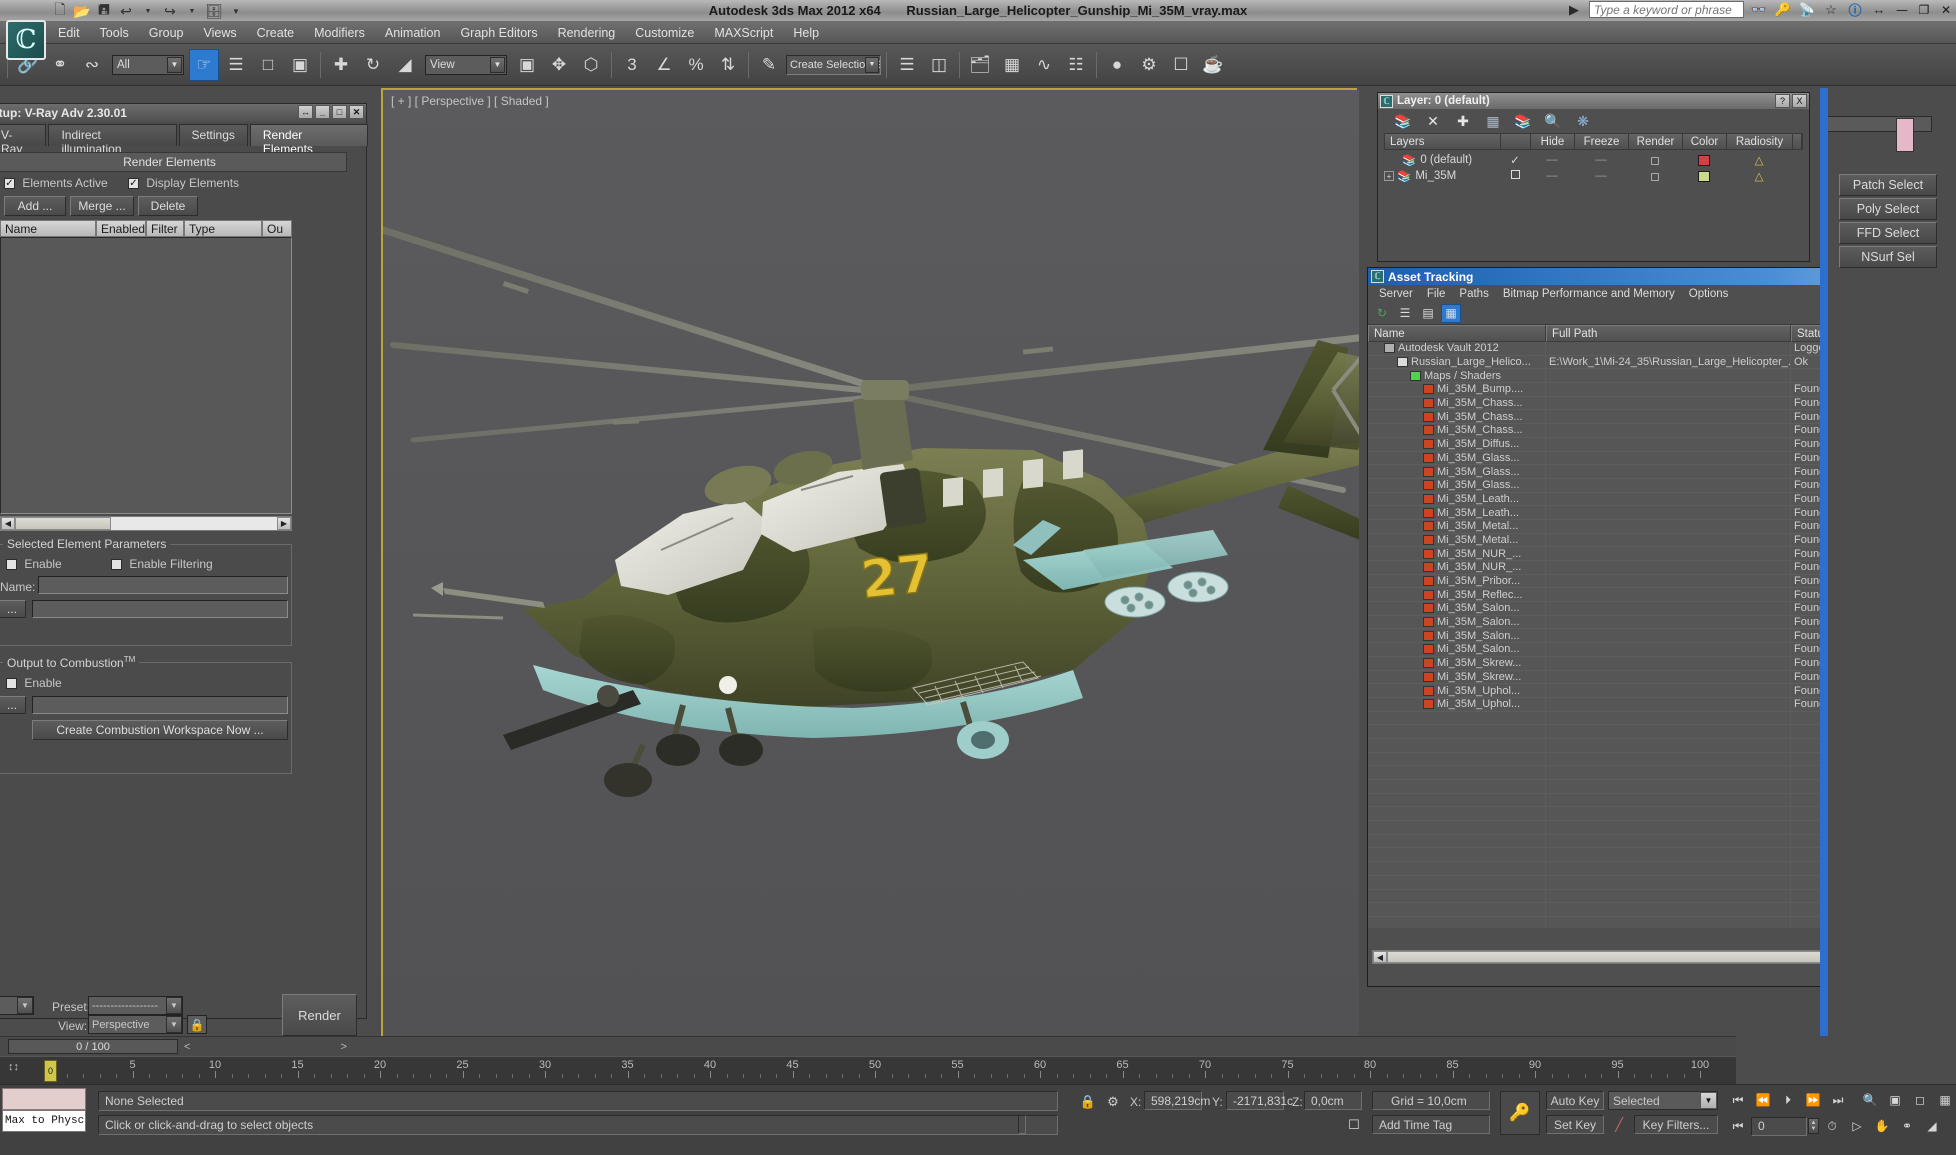 This screenshot has width=1956, height=1155. What do you see at coordinates (268, 65) in the screenshot?
I see `rect-select-icon: □` at bounding box center [268, 65].